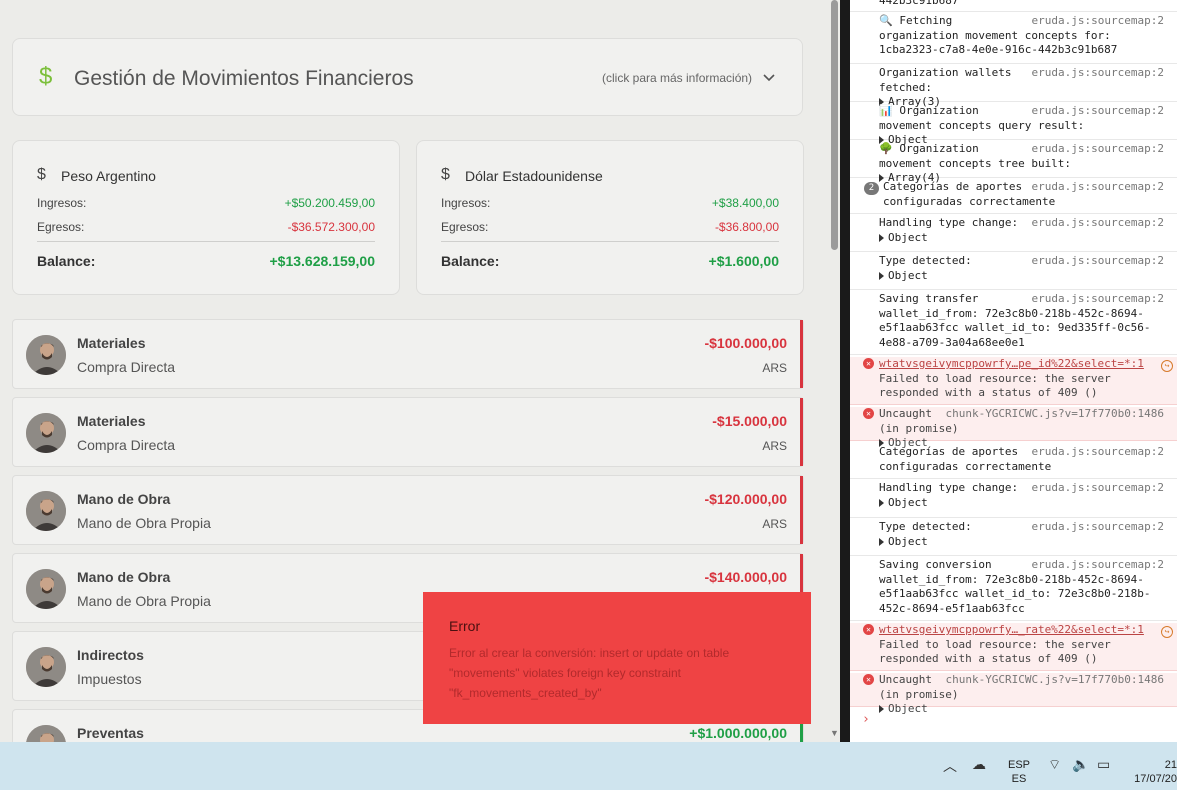 The image size is (1177, 790). Describe the element at coordinates (331, 227) in the screenshot. I see `expense-value: -$36.572.300,00` at that location.